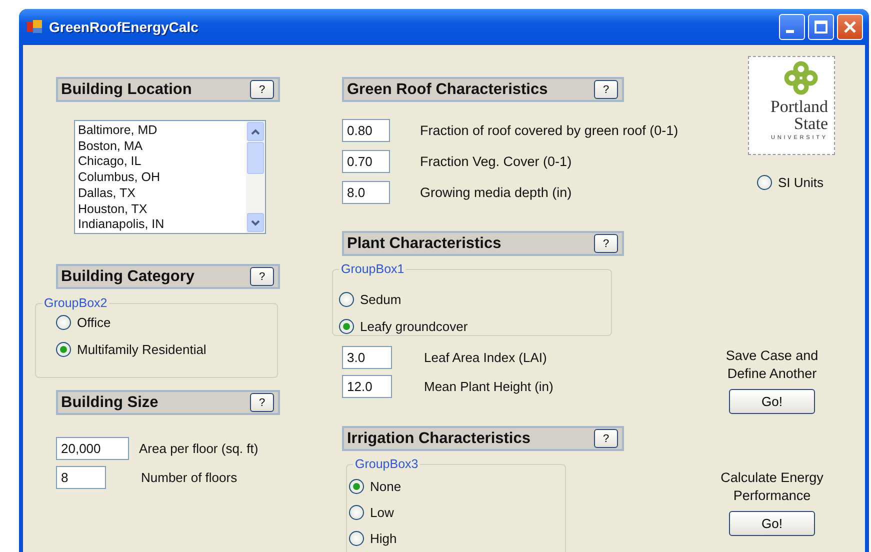  I want to click on scroll-down-button, so click(255, 222).